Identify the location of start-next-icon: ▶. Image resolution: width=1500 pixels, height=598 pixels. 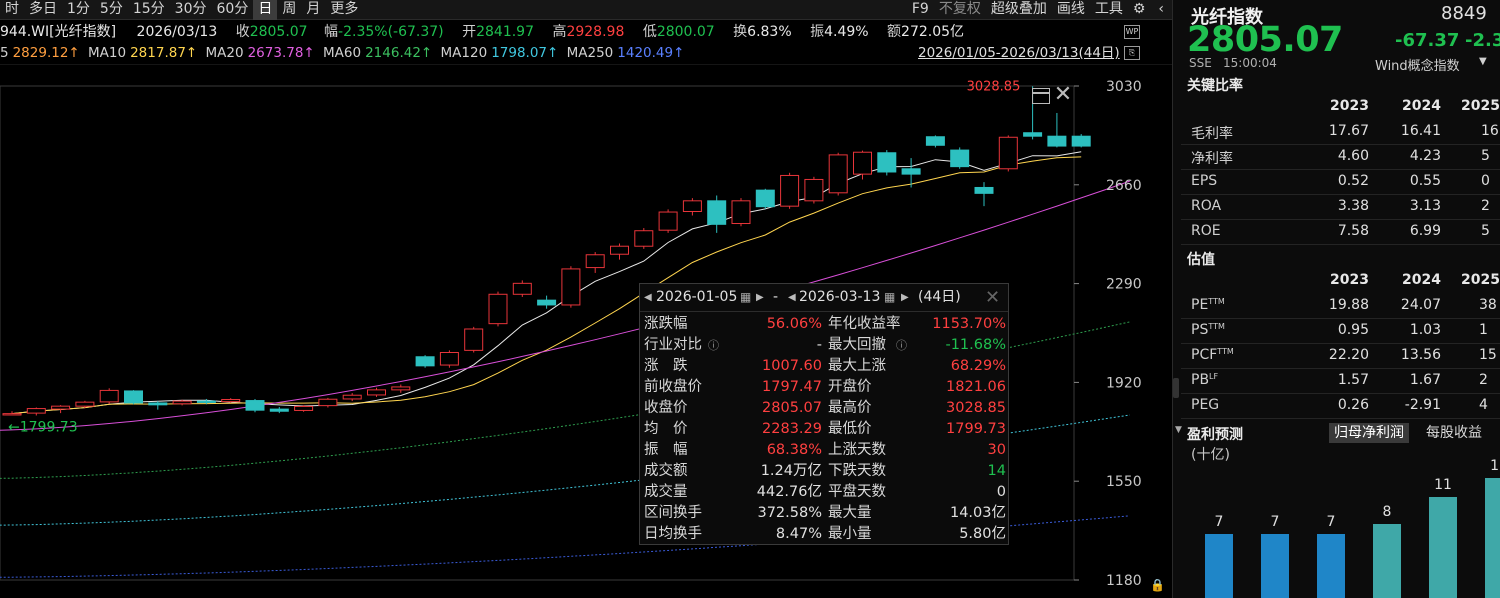
(760, 297).